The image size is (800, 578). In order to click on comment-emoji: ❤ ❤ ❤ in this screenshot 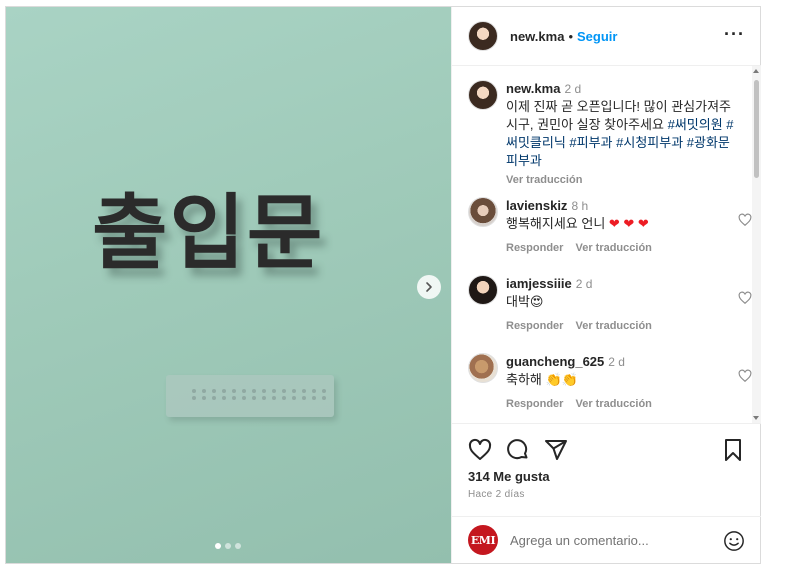, I will do `click(628, 223)`.